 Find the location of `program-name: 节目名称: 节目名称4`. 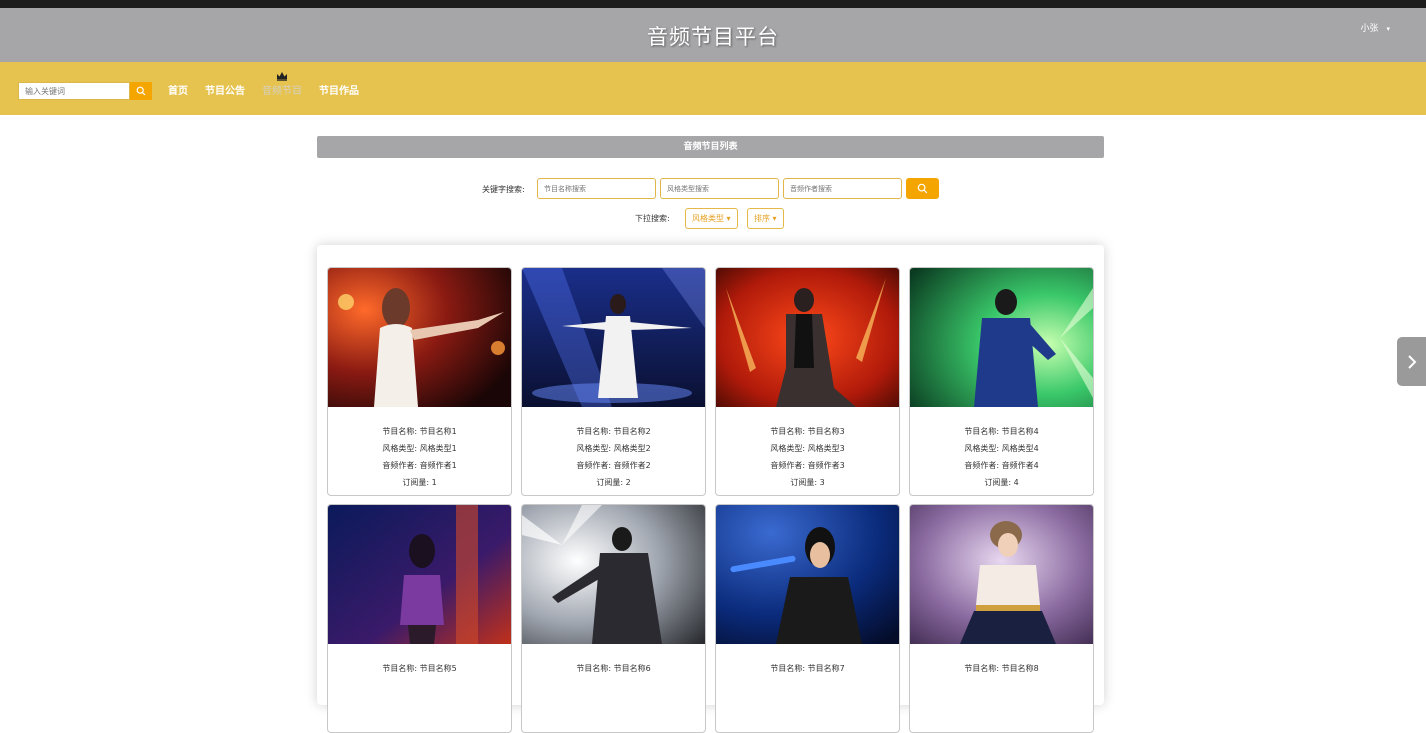

program-name: 节目名称: 节目名称4 is located at coordinates (1001, 431).